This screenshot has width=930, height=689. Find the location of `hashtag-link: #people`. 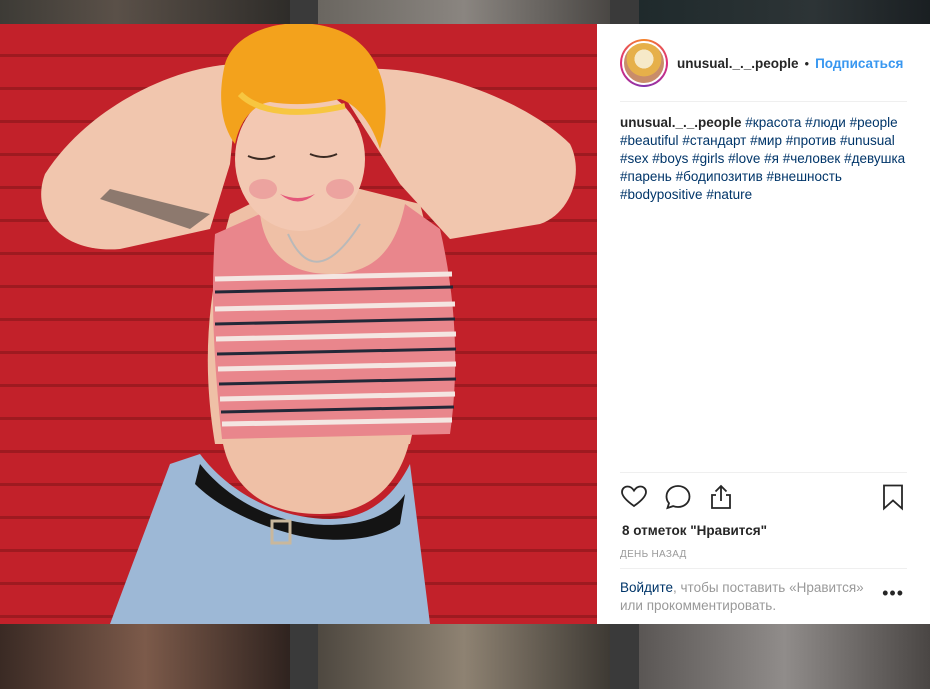

hashtag-link: #people is located at coordinates (874, 122).